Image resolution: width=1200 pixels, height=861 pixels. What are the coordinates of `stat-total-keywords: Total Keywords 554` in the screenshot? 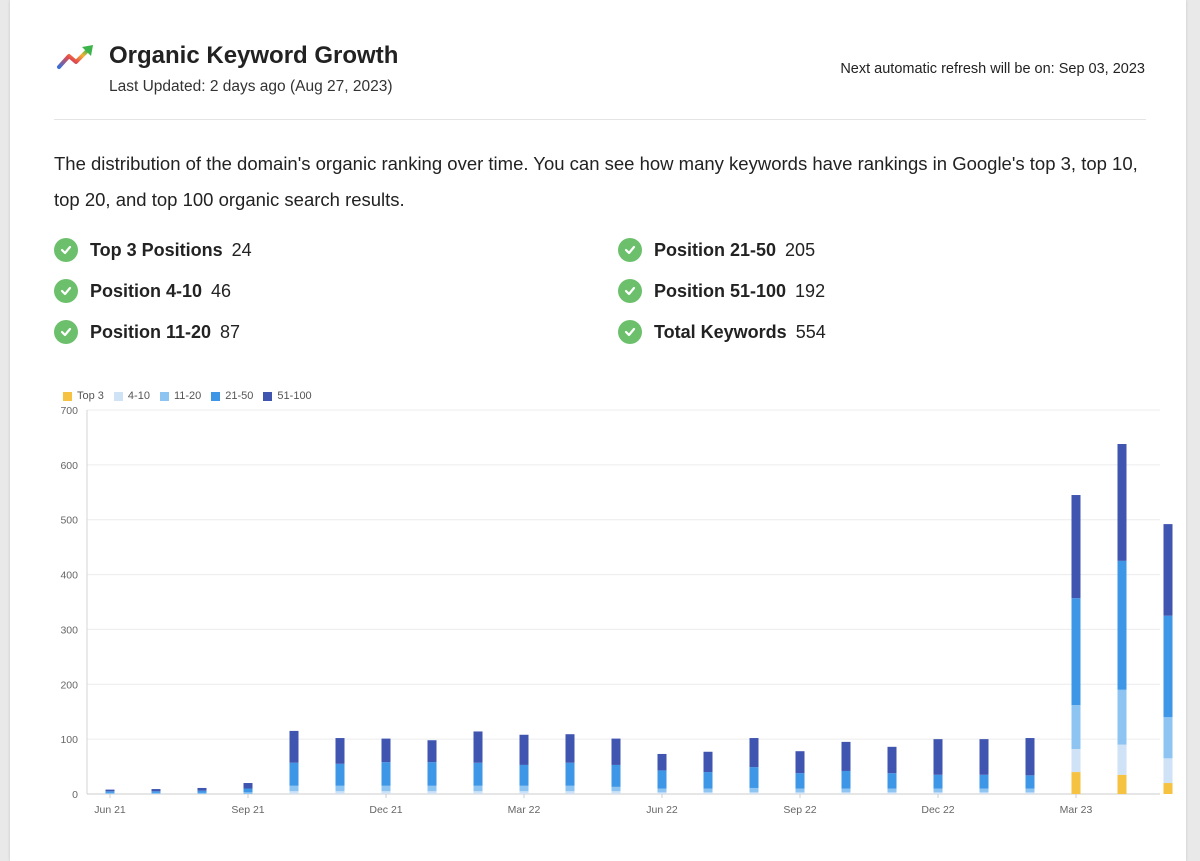 It's located at (722, 332).